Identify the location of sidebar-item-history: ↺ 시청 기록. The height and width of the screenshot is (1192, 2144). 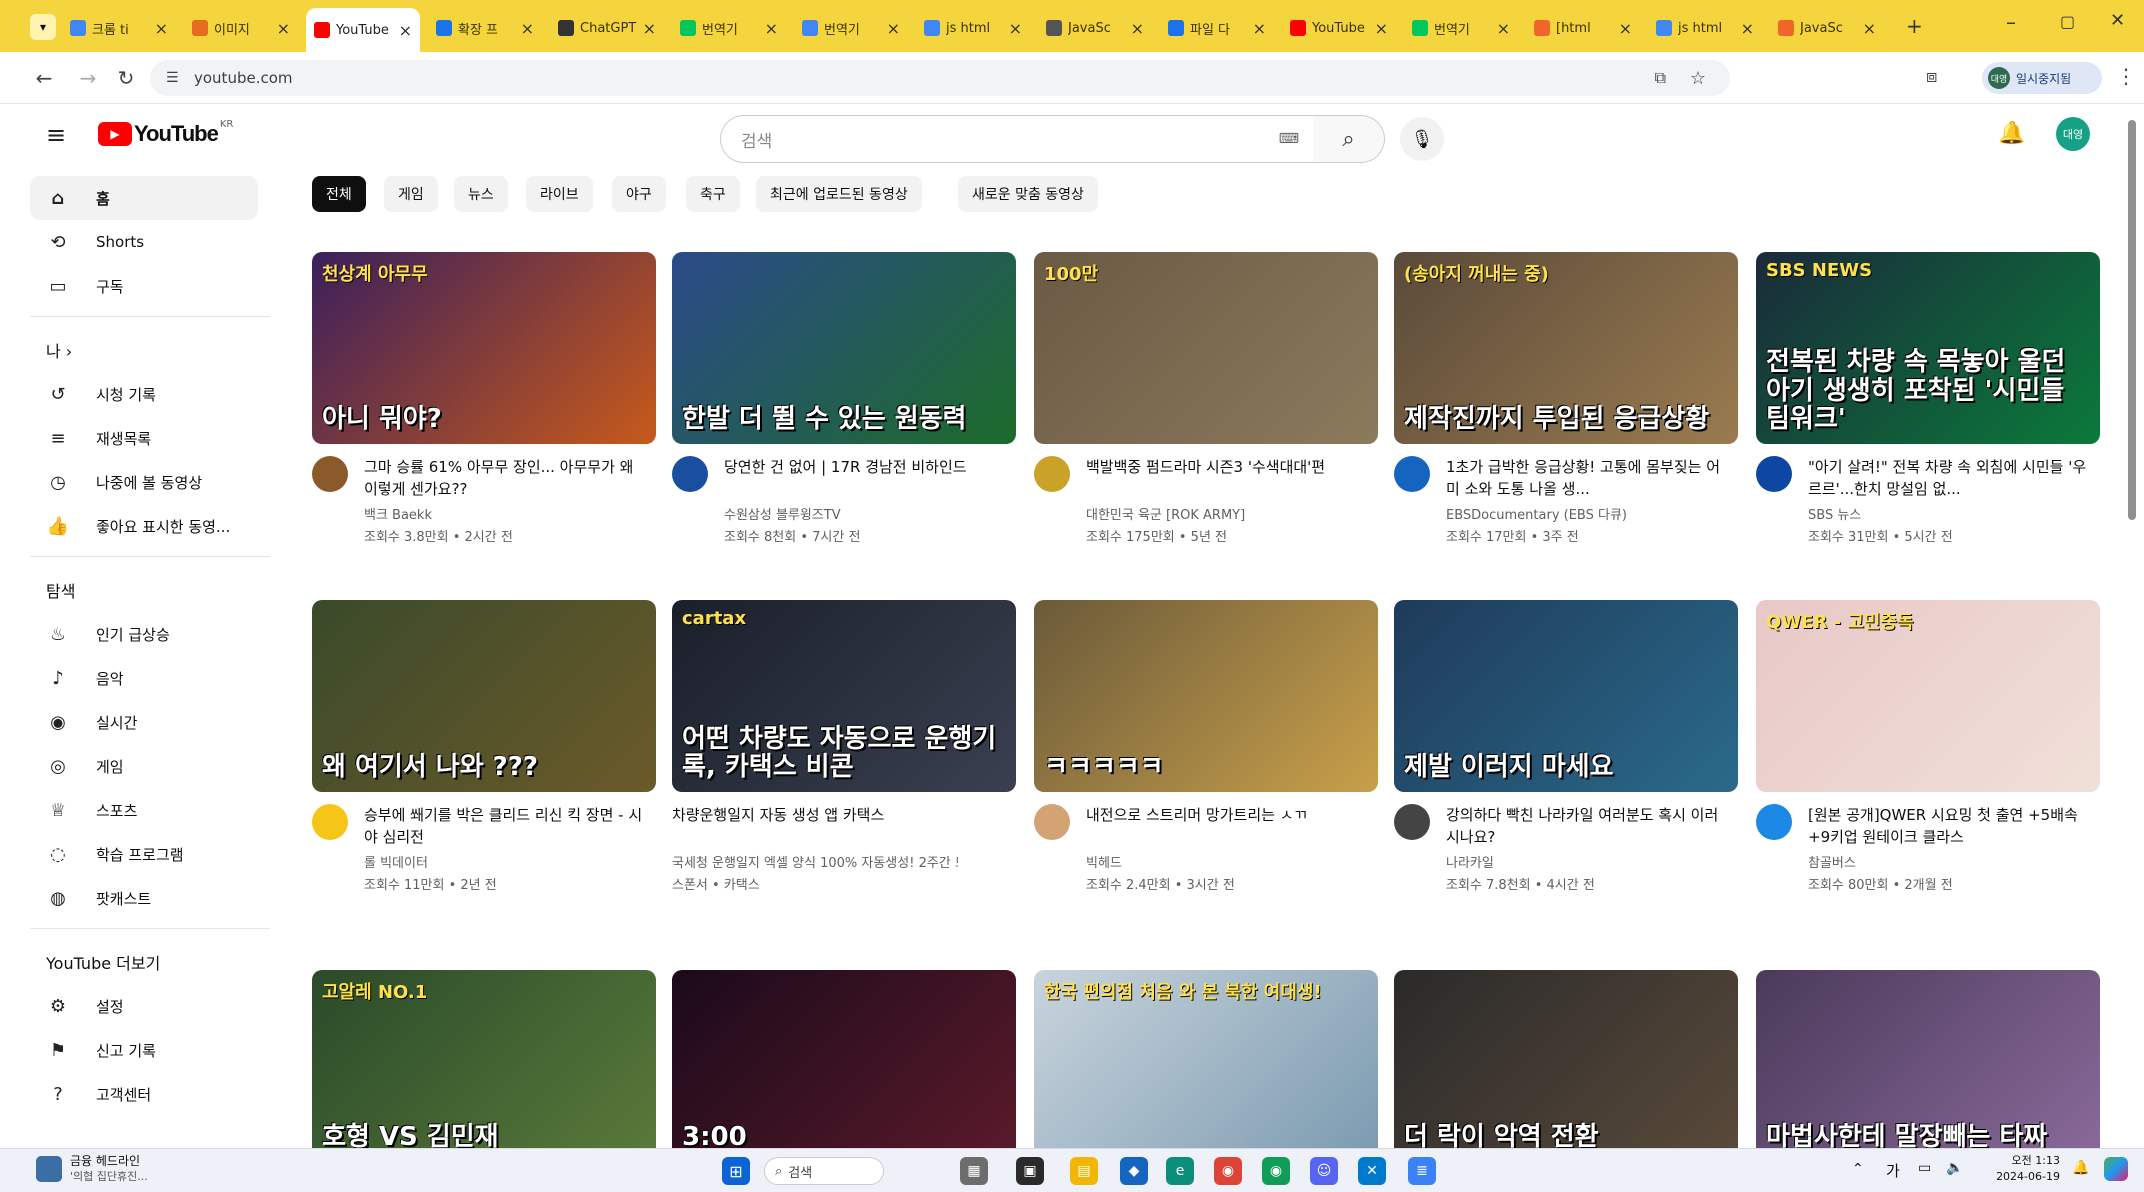
(144, 394).